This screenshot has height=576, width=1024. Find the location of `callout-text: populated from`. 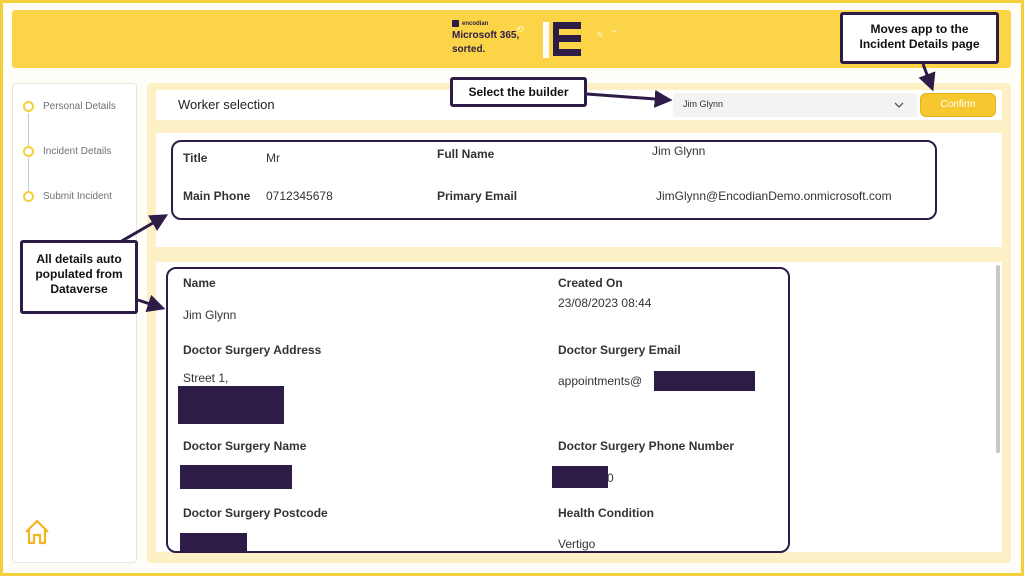

callout-text: populated from is located at coordinates (79, 274).